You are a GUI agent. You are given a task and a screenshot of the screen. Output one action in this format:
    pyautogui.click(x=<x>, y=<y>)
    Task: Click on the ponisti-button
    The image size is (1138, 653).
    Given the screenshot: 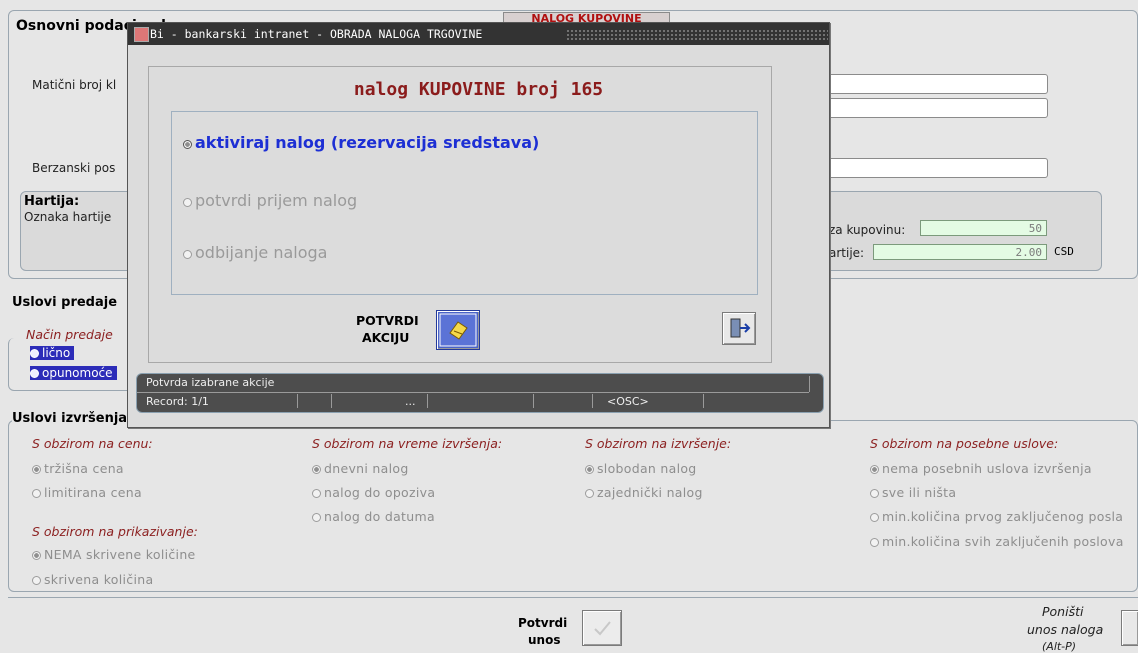 What is the action you would take?
    pyautogui.click(x=1129, y=628)
    